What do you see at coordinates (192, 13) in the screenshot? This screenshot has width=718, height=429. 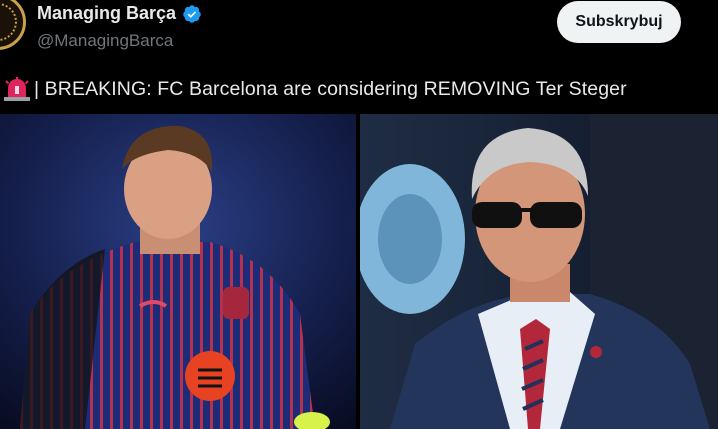 I see `verified-badge-icon` at bounding box center [192, 13].